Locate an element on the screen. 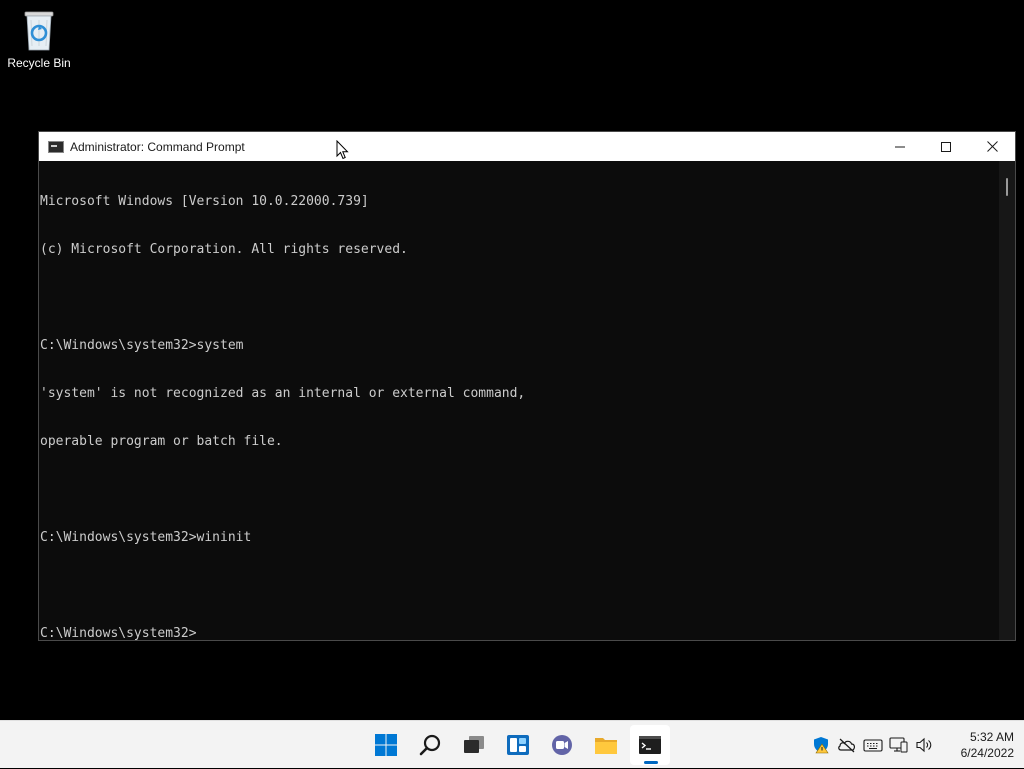  minimize-icon is located at coordinates (900, 146).